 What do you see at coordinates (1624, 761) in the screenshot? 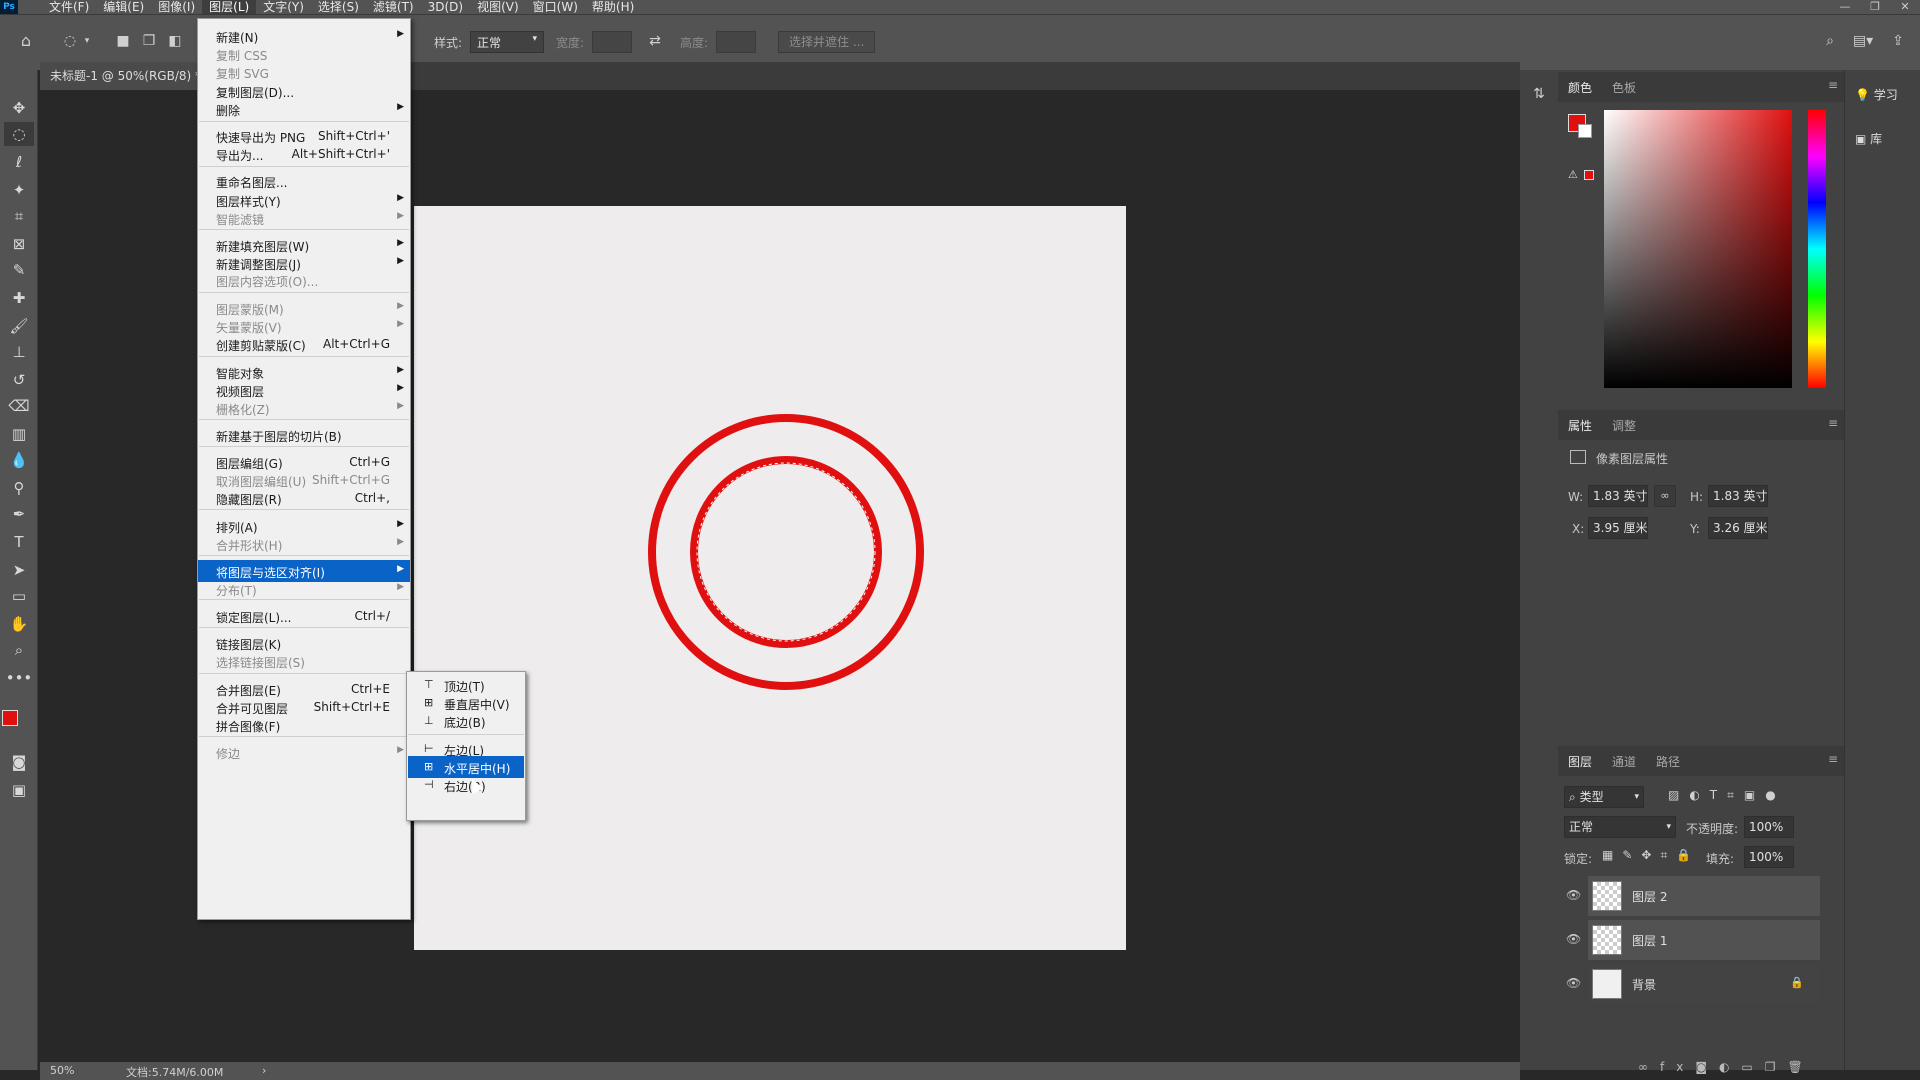
I see `tab-channels: 通道` at bounding box center [1624, 761].